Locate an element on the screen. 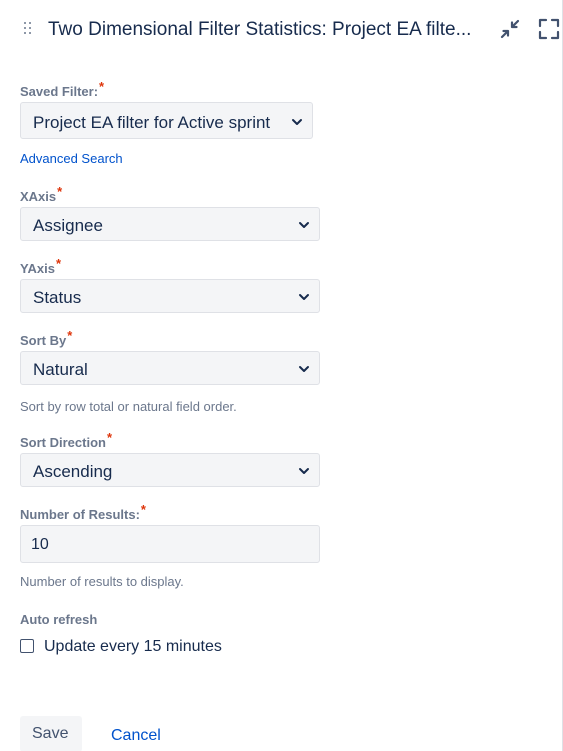  sort-direction-value: Ascending is located at coordinates (73, 471).